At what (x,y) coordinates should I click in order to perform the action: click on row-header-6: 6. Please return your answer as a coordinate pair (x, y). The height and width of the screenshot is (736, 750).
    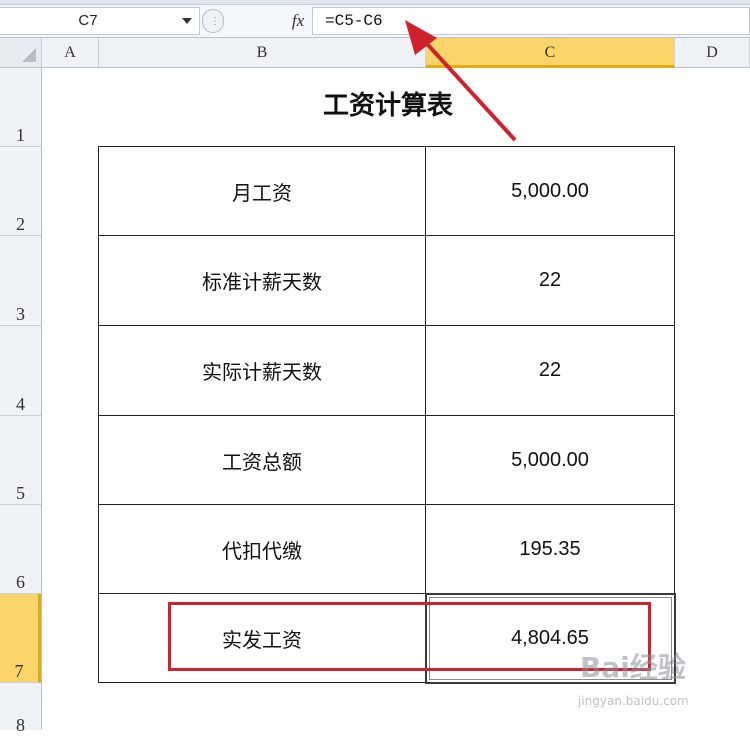
    Looking at the image, I should click on (20, 549).